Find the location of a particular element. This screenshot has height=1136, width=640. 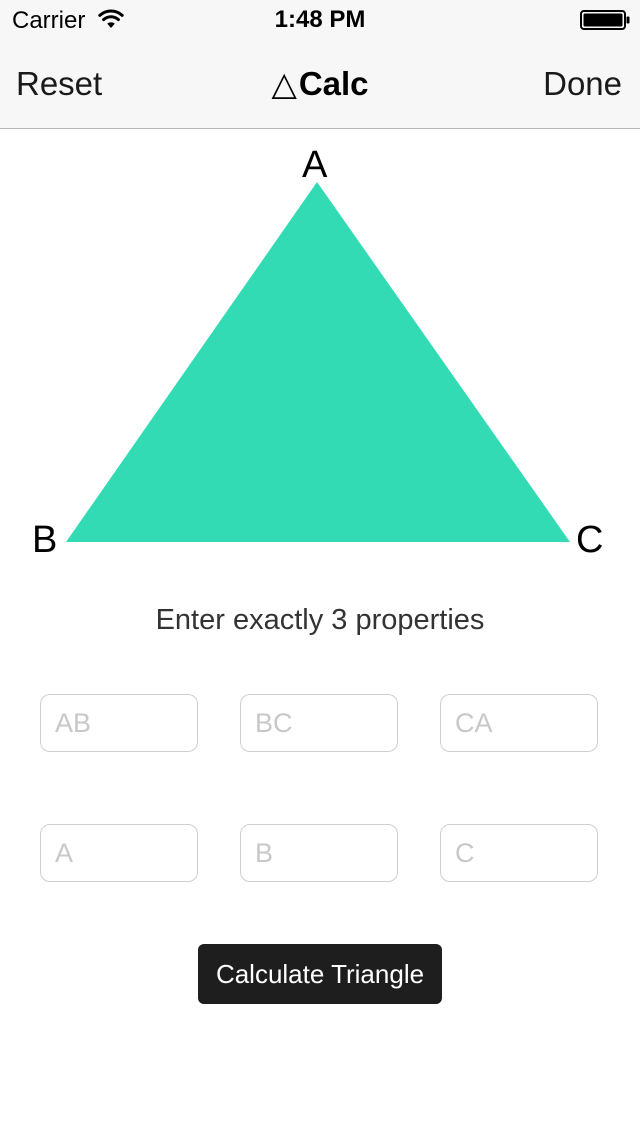

angle-b-field-box is located at coordinates (319, 853).